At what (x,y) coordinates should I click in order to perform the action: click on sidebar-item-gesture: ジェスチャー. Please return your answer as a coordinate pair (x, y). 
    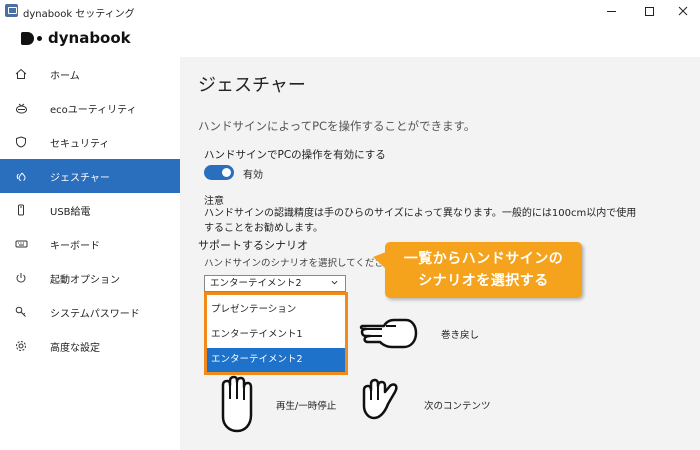
    Looking at the image, I should click on (90, 176).